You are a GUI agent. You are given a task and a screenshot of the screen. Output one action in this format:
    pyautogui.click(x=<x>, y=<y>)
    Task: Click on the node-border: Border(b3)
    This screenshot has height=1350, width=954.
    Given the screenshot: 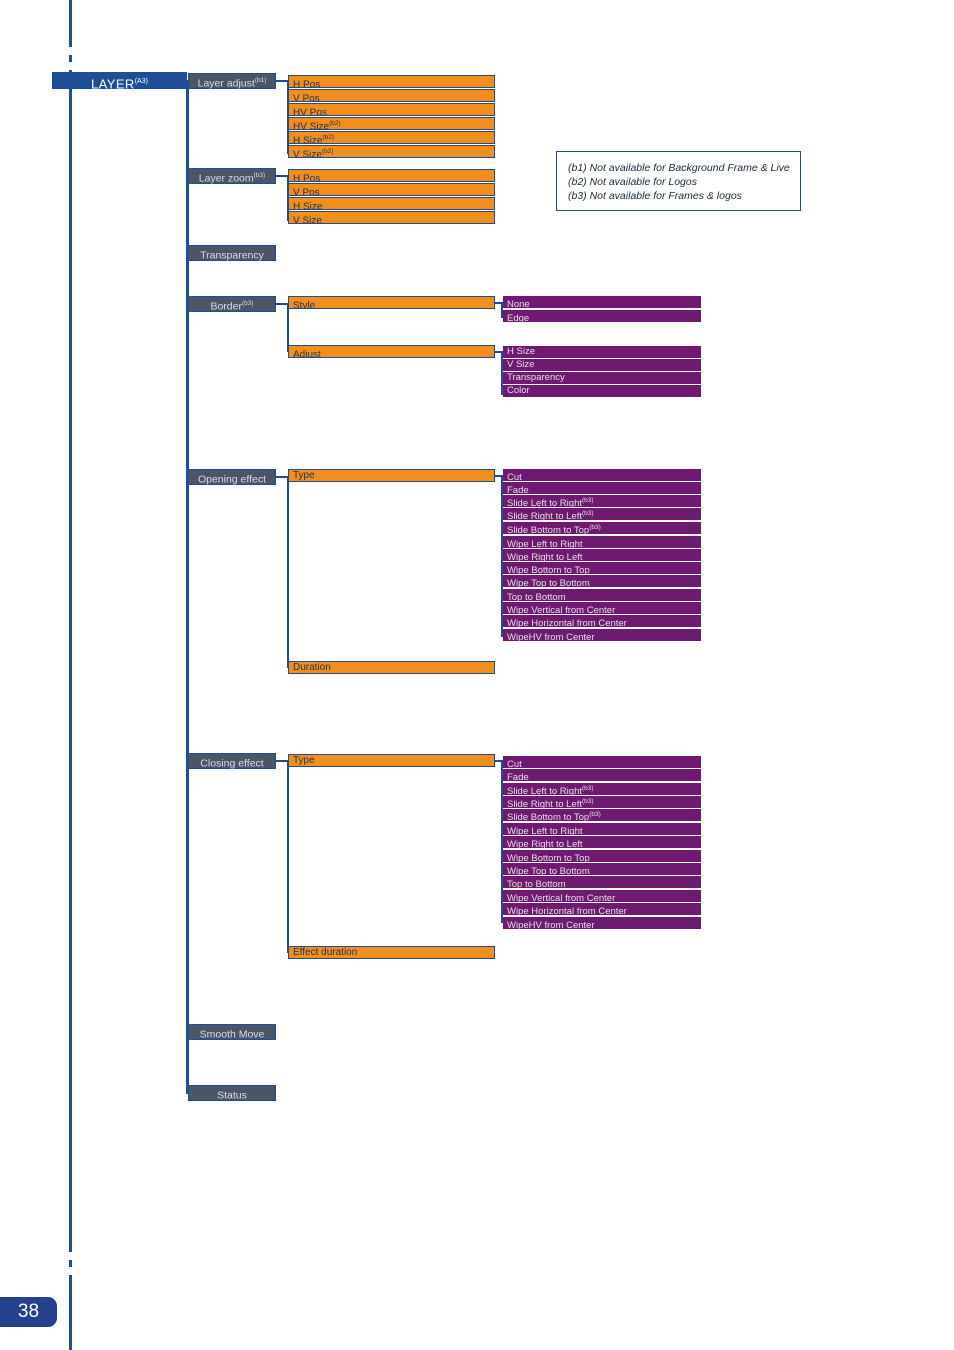 What is the action you would take?
    pyautogui.click(x=232, y=304)
    